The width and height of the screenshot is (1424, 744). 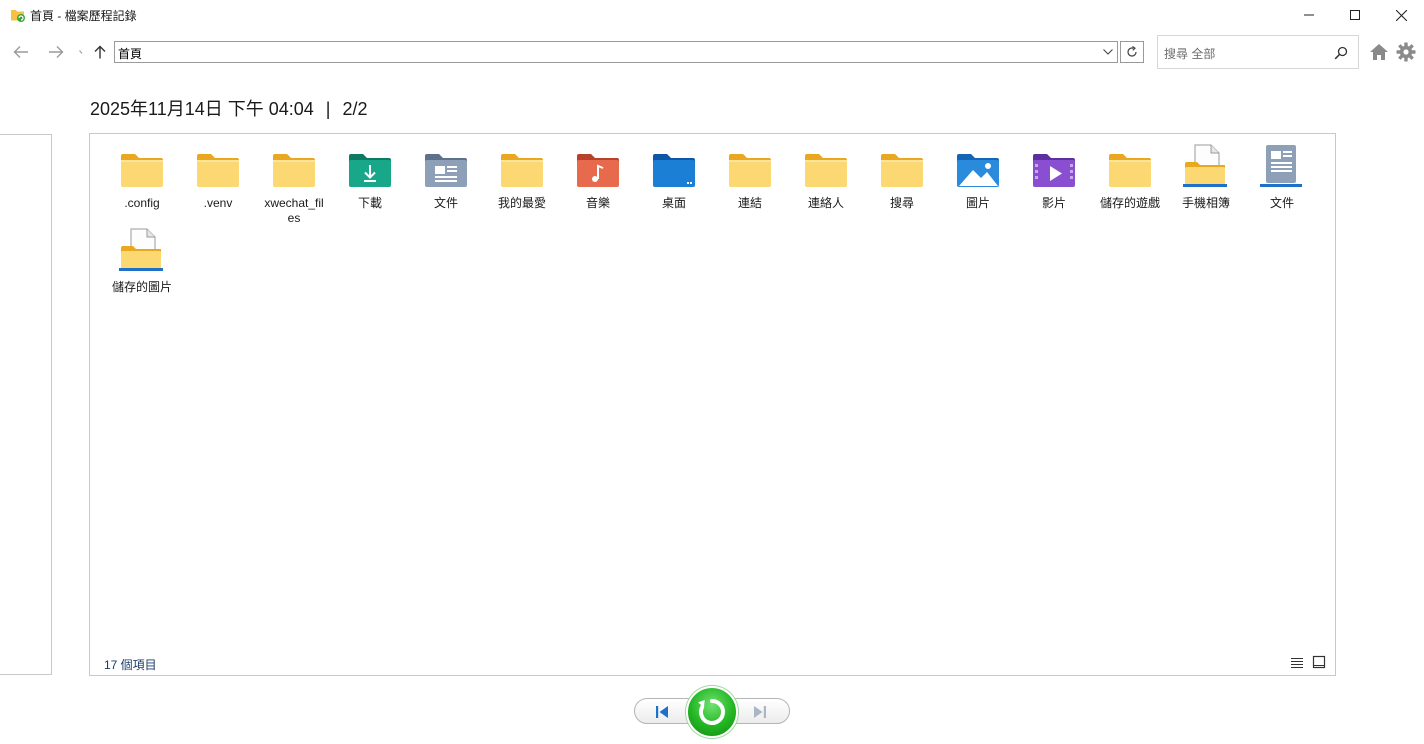 I want to click on file-item-label: 影片, so click(x=1053, y=203).